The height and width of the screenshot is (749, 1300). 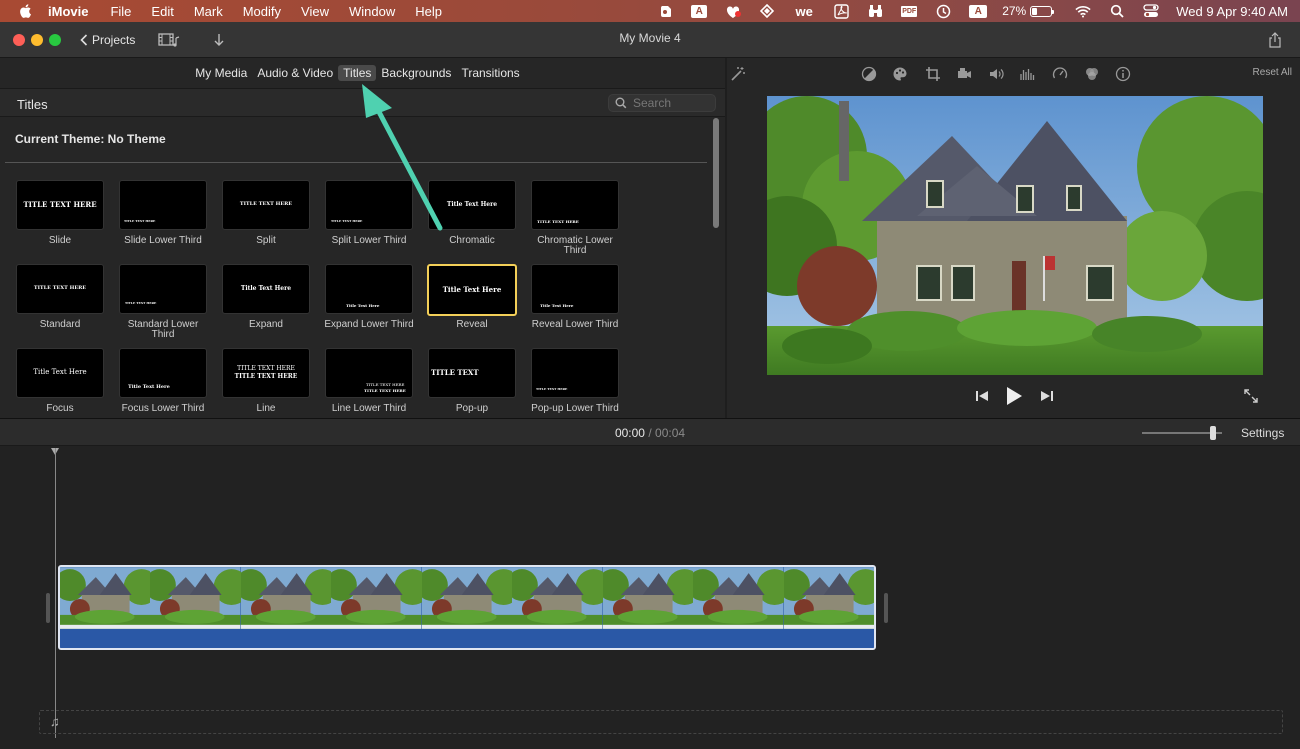 I want to click on title-tile-split-lower-third: TITLE TEXT HERE Split Lower Third, so click(x=369, y=213).